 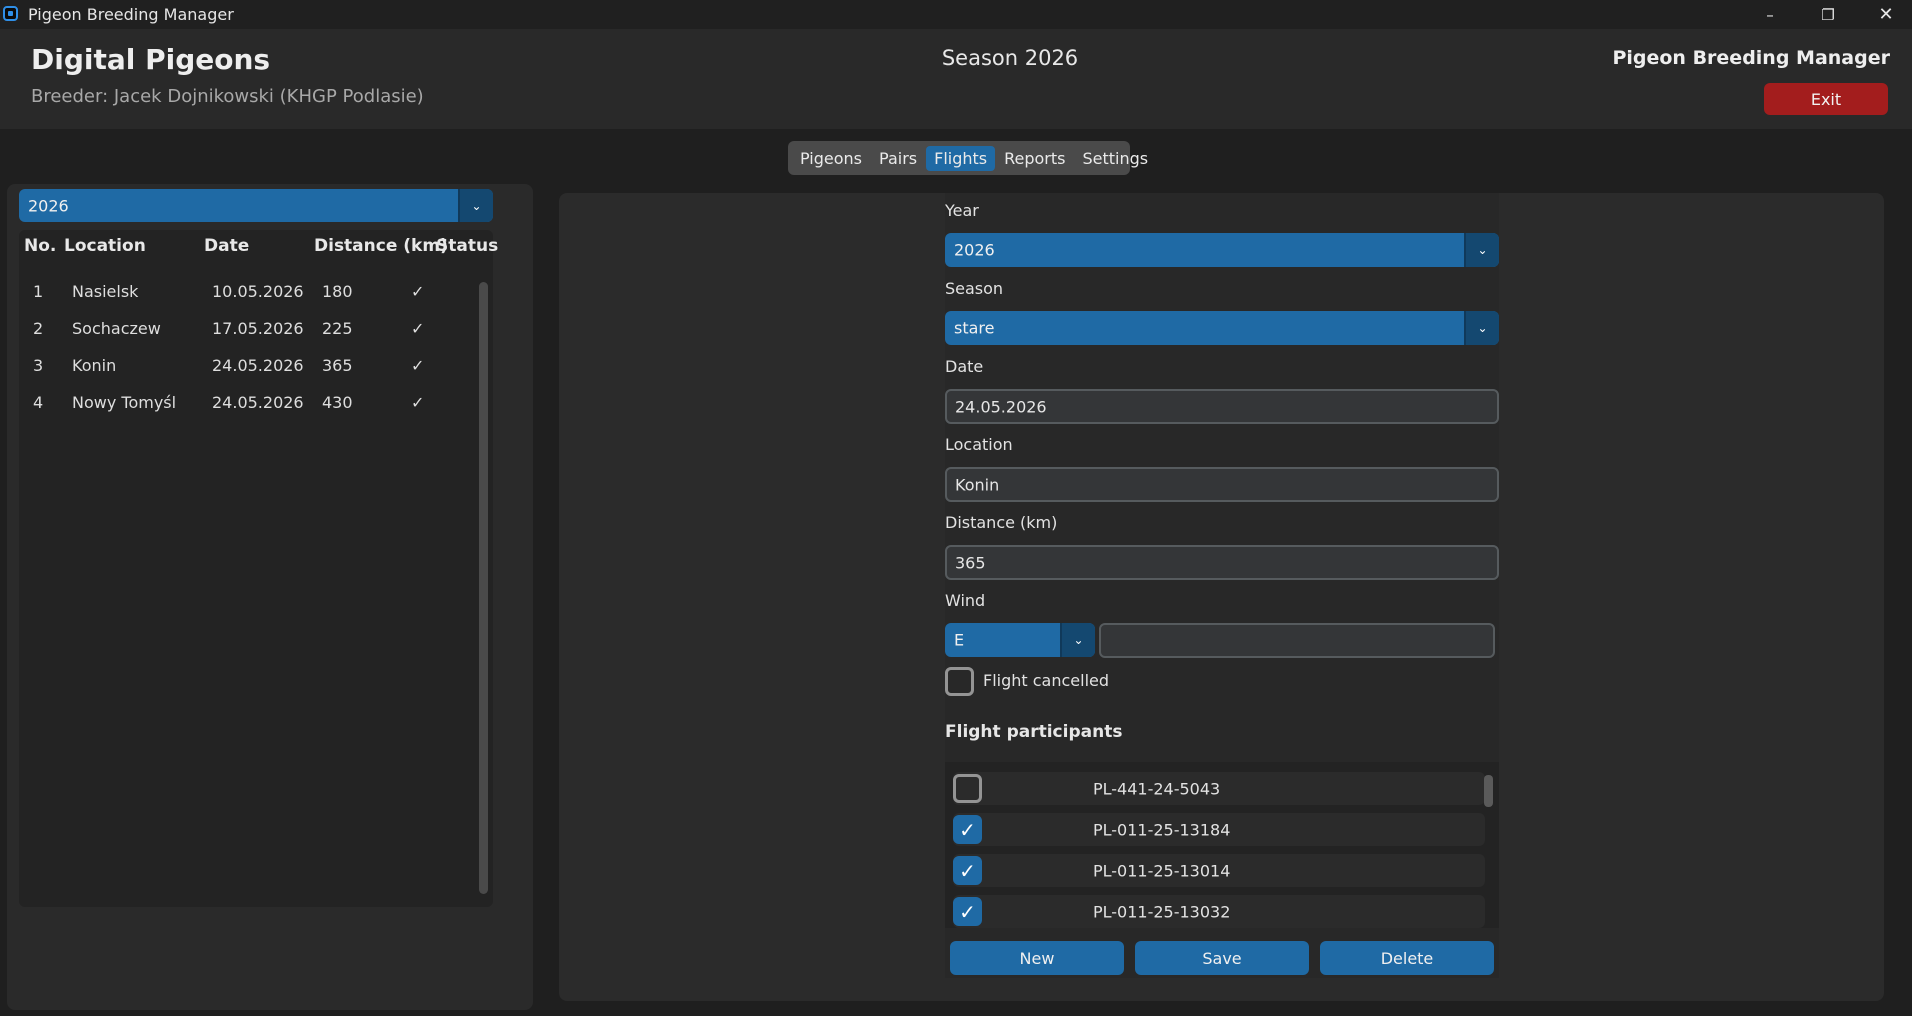 I want to click on column-header-date: Date, so click(x=226, y=246).